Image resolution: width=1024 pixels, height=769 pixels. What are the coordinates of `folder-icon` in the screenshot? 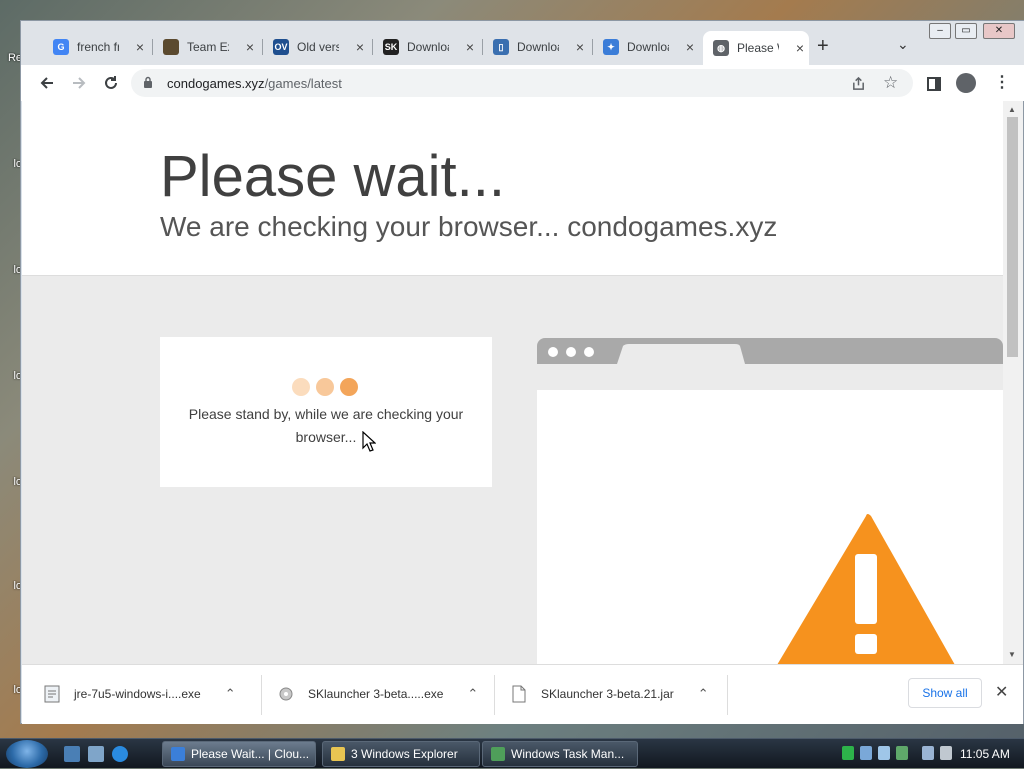 It's located at (338, 754).